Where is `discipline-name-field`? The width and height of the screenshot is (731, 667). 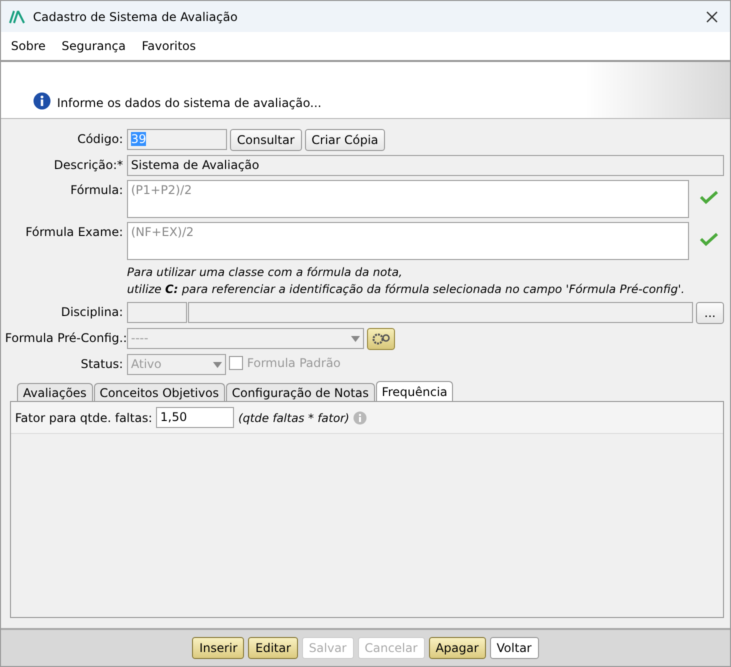 discipline-name-field is located at coordinates (440, 312).